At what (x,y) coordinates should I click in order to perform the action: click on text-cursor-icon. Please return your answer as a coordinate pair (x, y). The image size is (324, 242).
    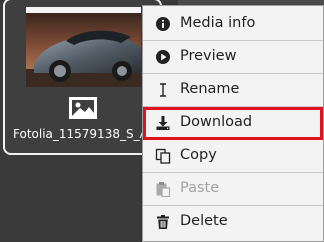
    Looking at the image, I should click on (163, 90).